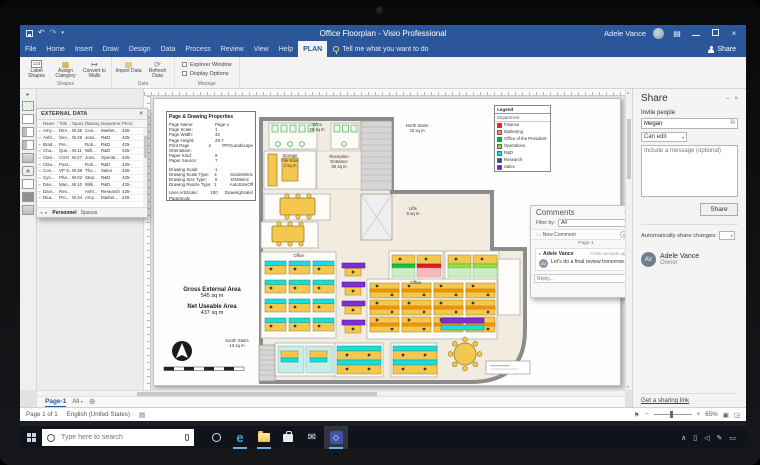 The height and width of the screenshot is (465, 760). Describe the element at coordinates (665, 400) in the screenshot. I see `get-sharing-link: Get a sharing link` at that location.